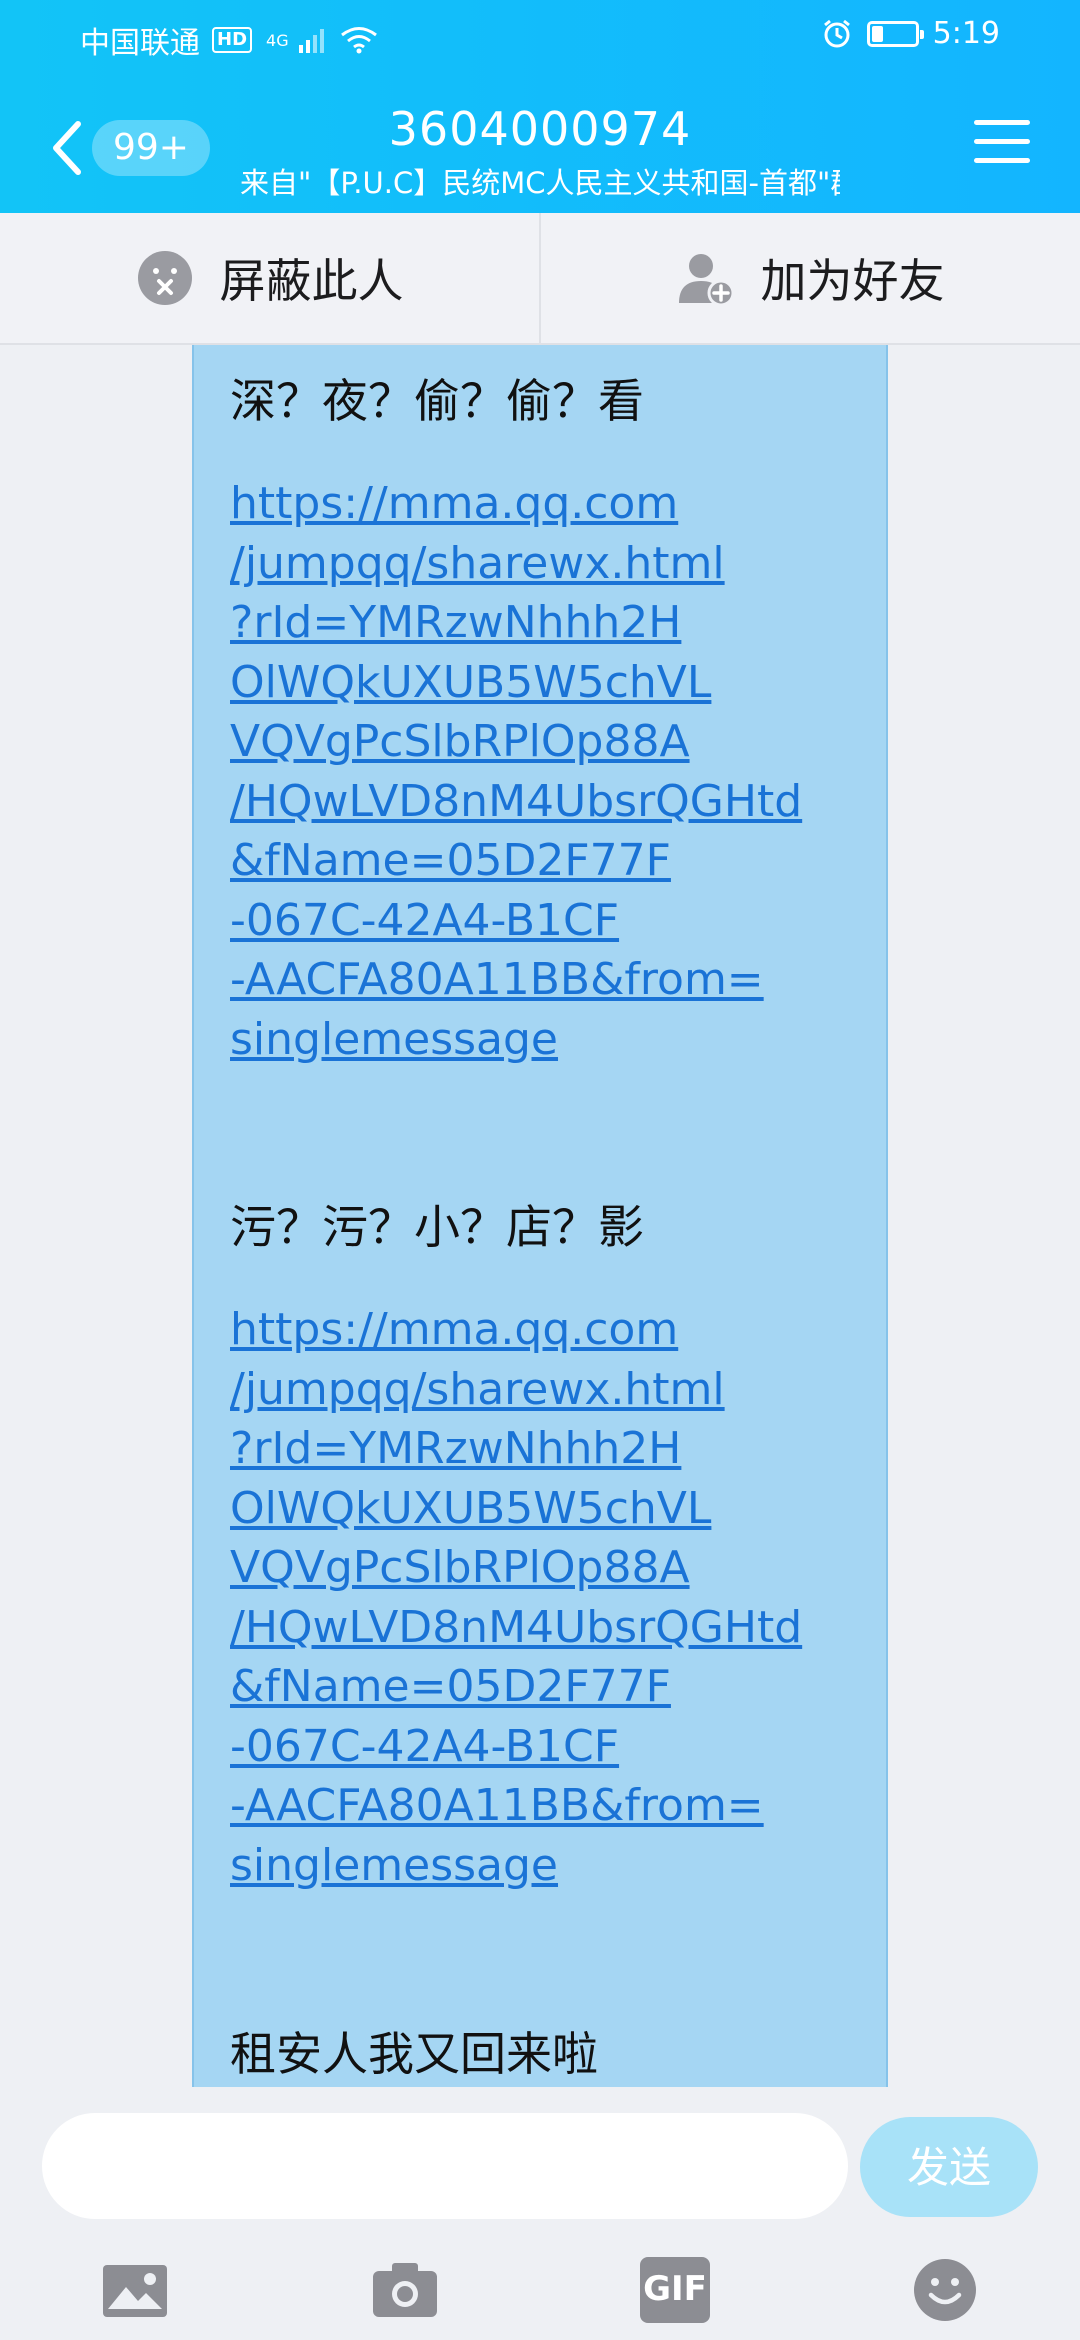 Image resolution: width=1080 pixels, height=2340 pixels. Describe the element at coordinates (1002, 145) in the screenshot. I see `menu-icon` at that location.